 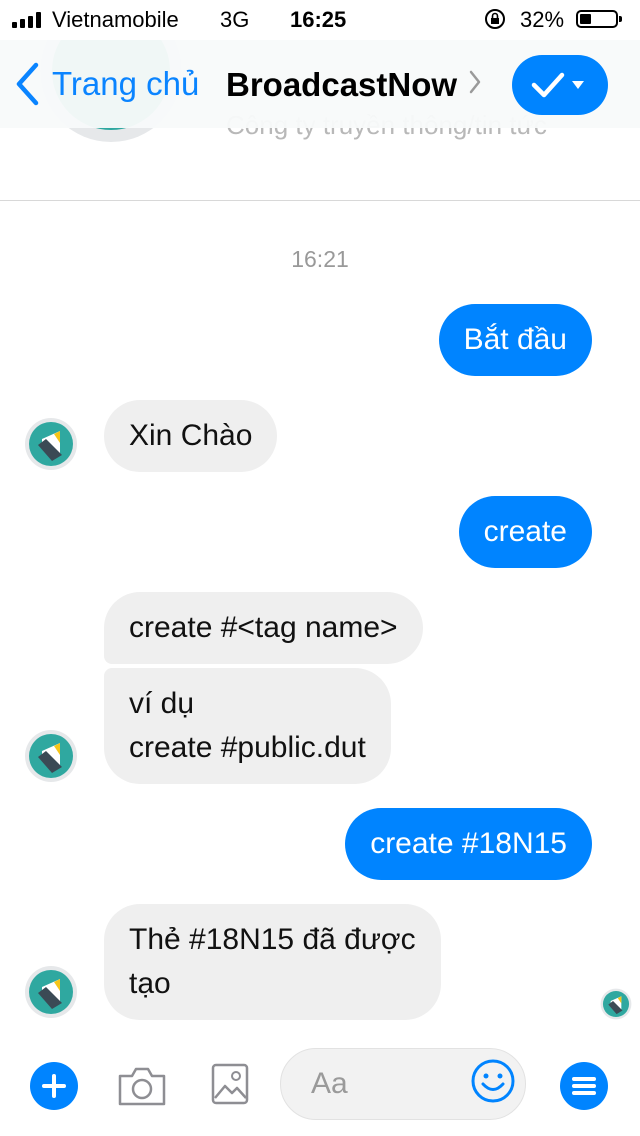 I want to click on signal-icon, so click(x=26, y=20).